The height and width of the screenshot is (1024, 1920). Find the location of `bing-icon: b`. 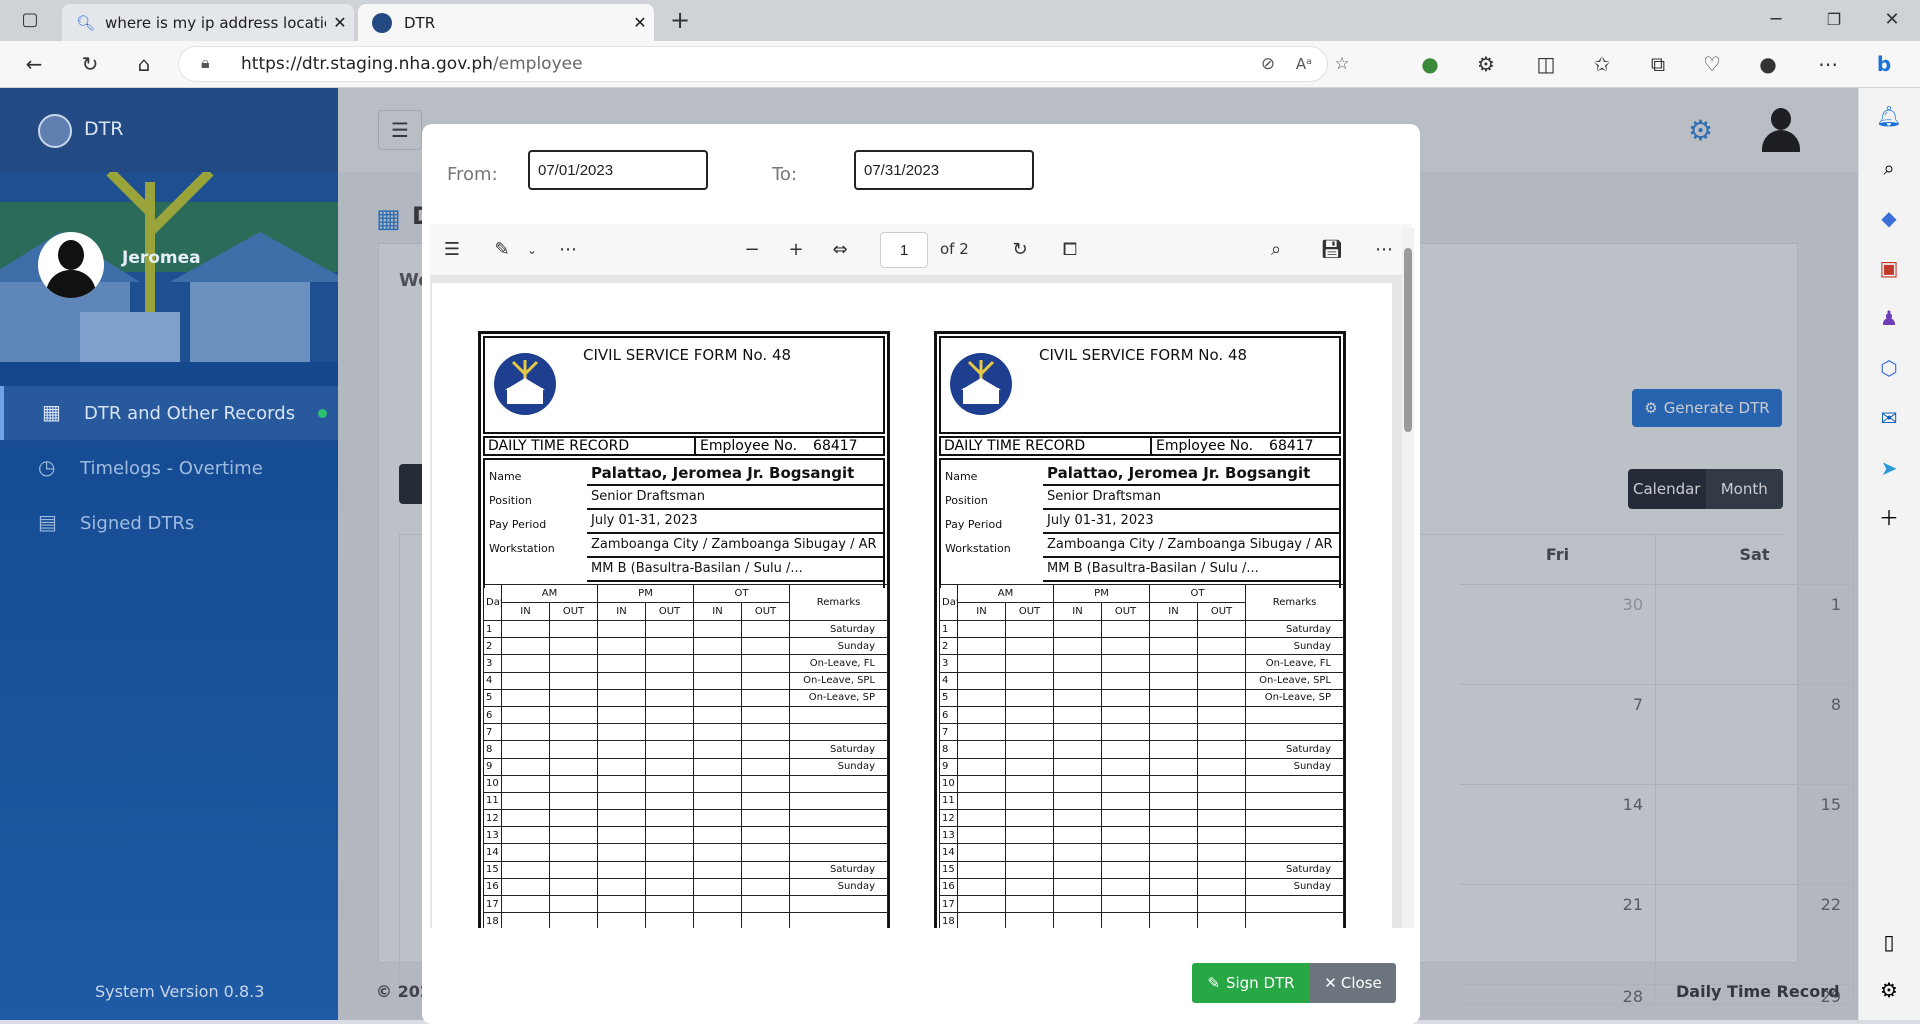

bing-icon: b is located at coordinates (1884, 64).